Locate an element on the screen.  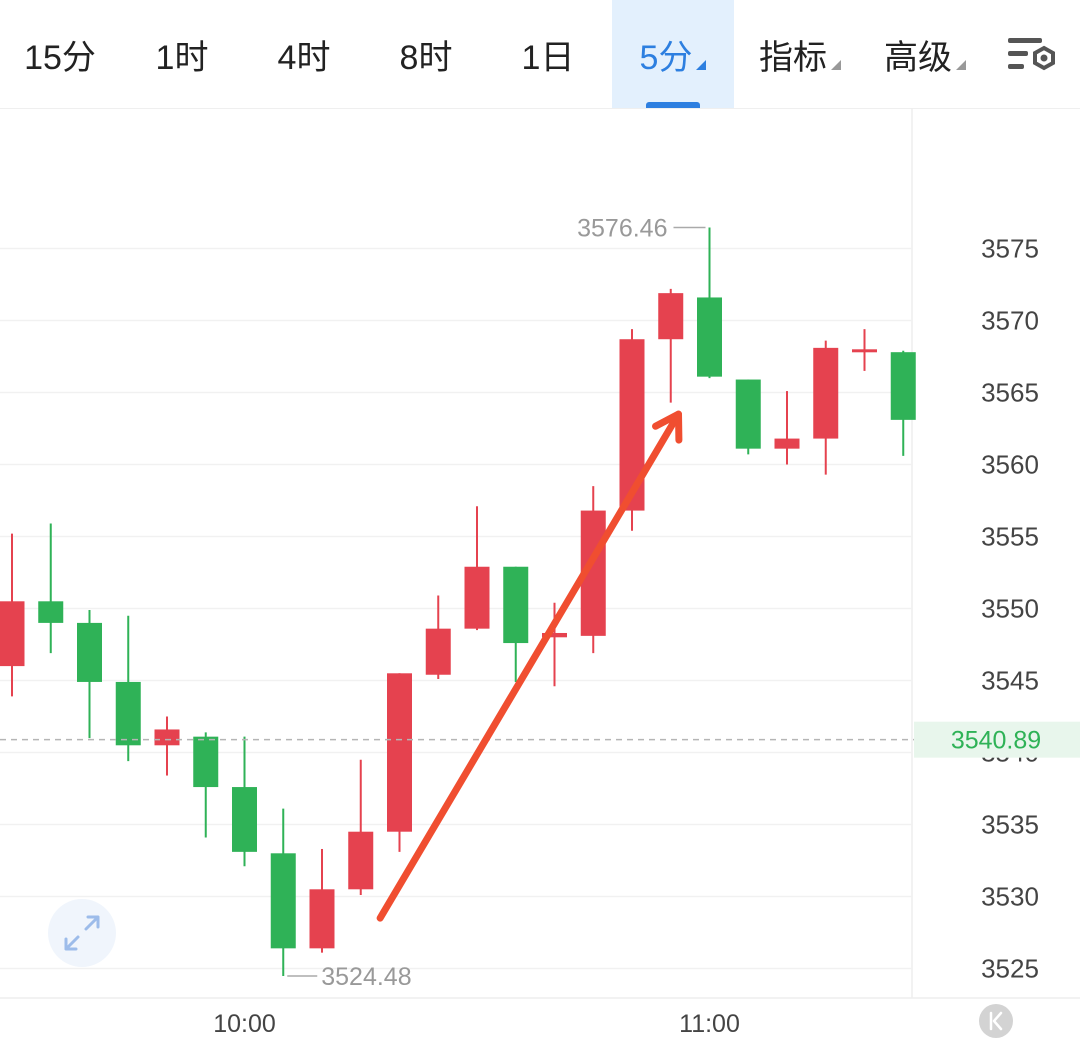
timeframe-toolbar: 15分 1时 4时 8时 1日 5分 指标 高级 is located at coordinates (540, 54).